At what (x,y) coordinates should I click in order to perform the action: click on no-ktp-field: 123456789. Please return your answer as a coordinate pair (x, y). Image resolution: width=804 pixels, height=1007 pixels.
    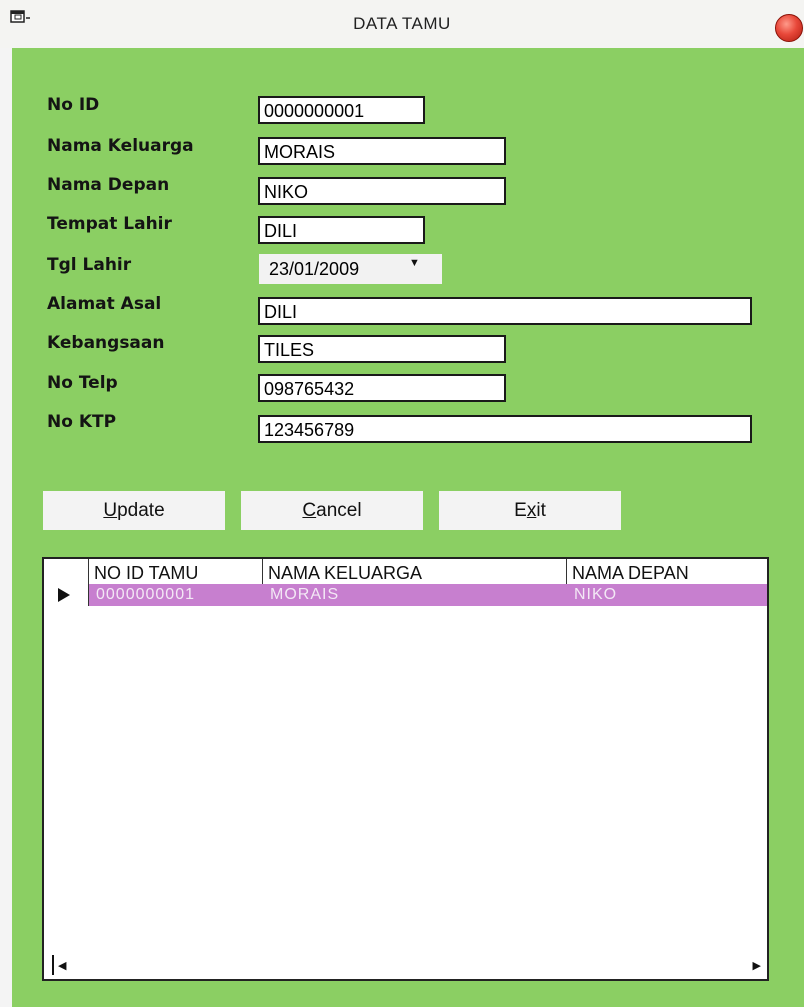
    Looking at the image, I should click on (505, 429).